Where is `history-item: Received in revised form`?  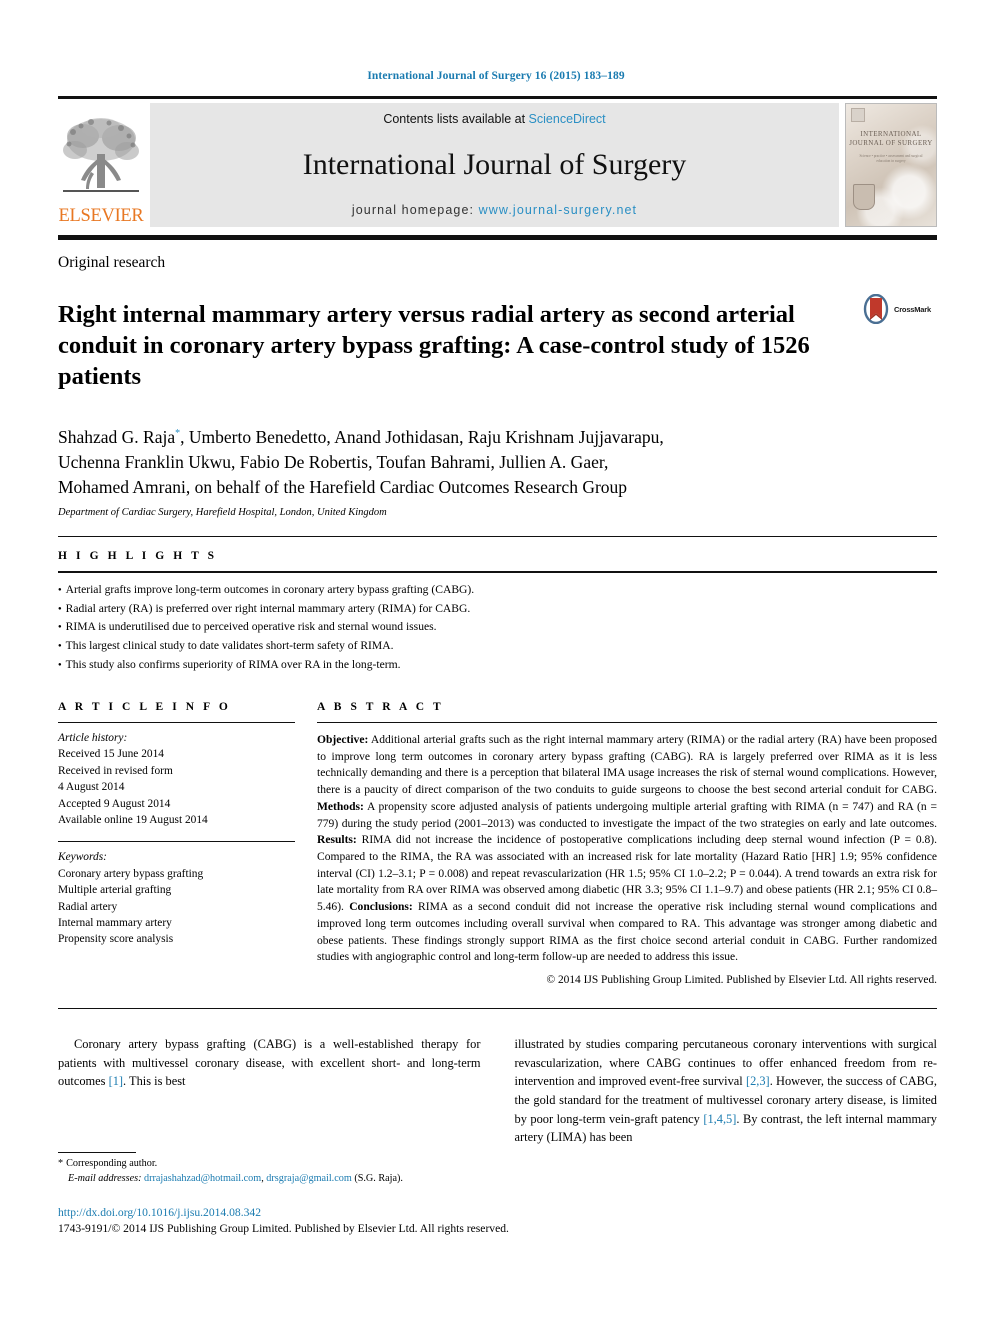 history-item: Received in revised form is located at coordinates (115, 770).